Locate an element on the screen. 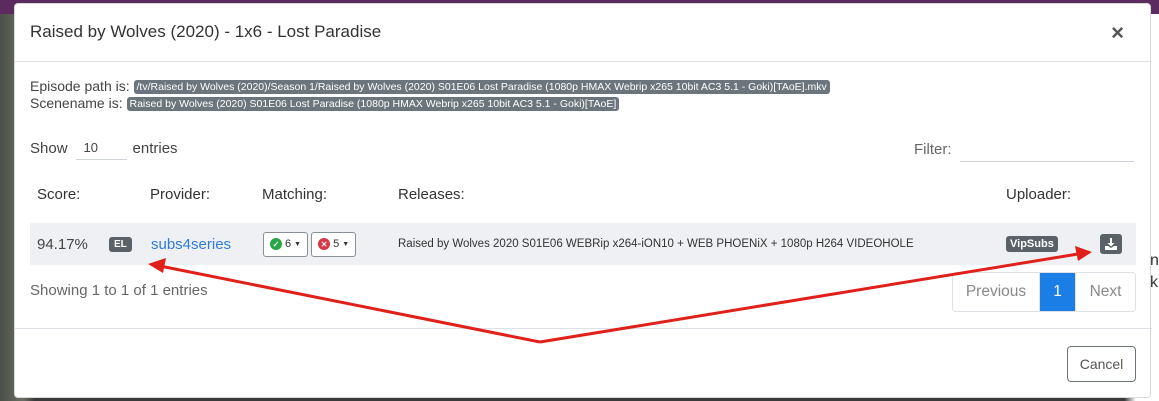 The height and width of the screenshot is (401, 1159). show-label: Show is located at coordinates (49, 148).